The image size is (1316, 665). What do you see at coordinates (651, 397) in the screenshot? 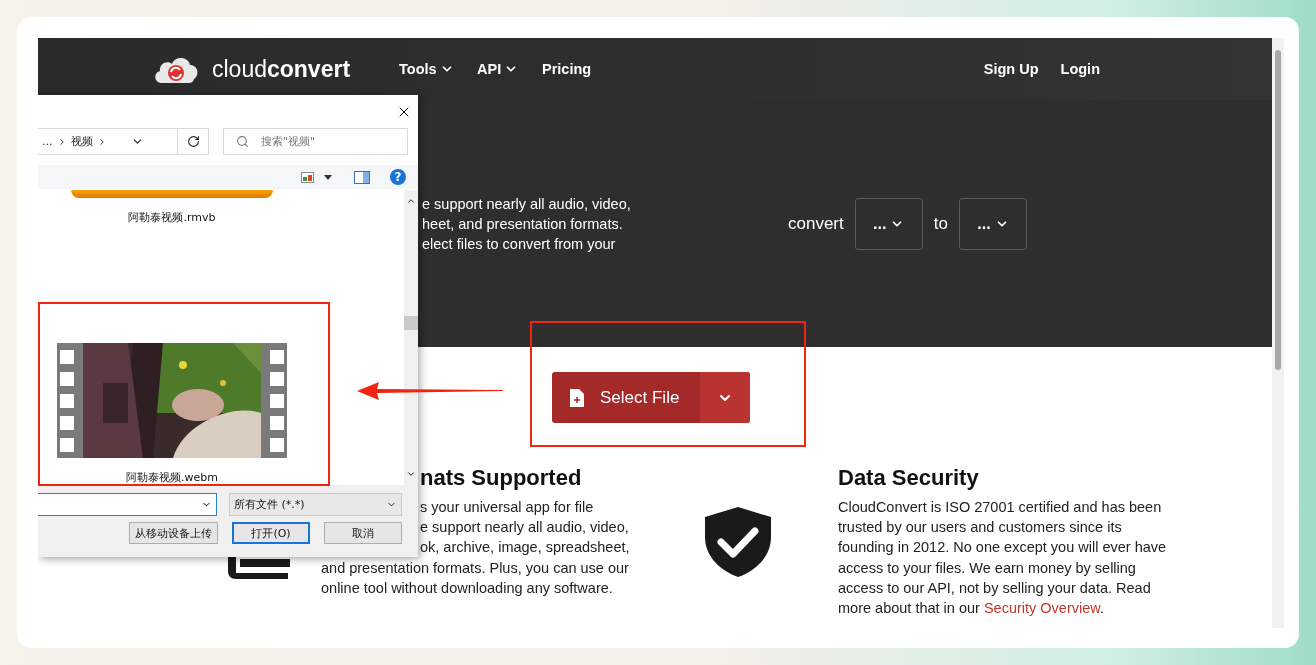
I see `select-file-button: Select File` at bounding box center [651, 397].